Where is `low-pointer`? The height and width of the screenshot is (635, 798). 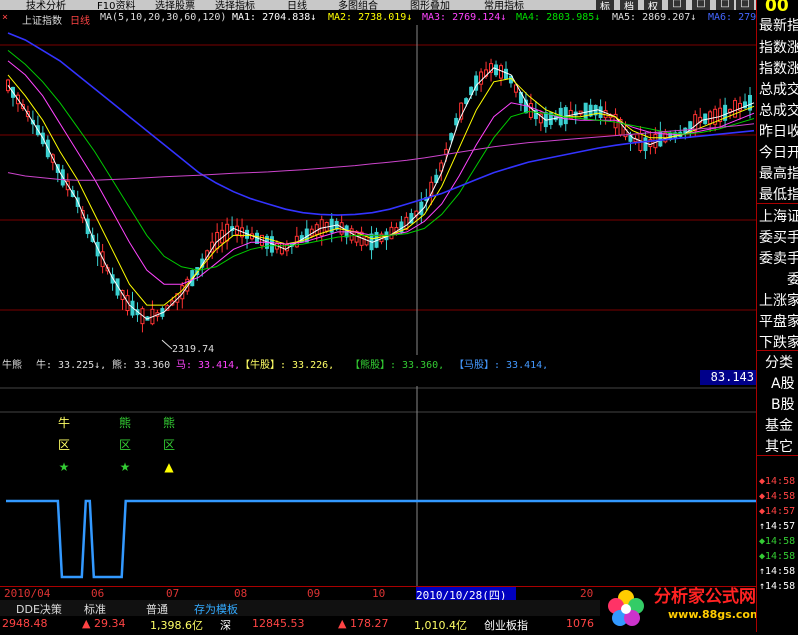
low-pointer is located at coordinates (167, 344).